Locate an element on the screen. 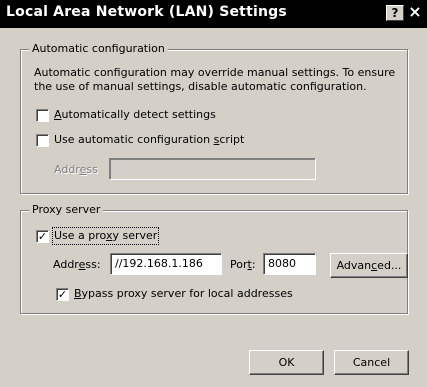  script-address-label: Address is located at coordinates (76, 169).